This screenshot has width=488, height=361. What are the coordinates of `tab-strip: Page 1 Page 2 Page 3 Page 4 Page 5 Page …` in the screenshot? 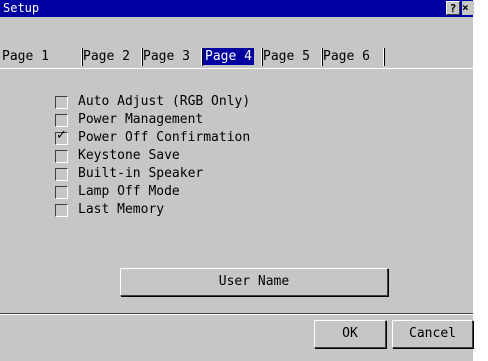 It's located at (236, 57).